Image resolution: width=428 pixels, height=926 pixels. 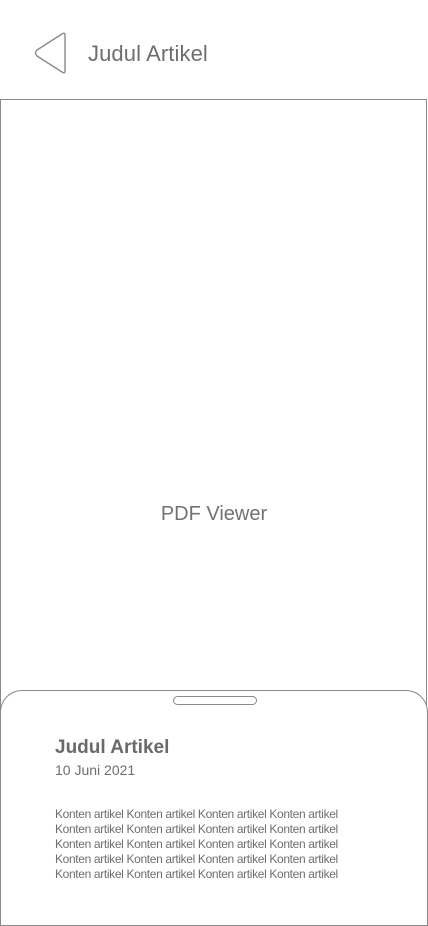 I want to click on page-title: Judul Artikel, so click(x=148, y=53).